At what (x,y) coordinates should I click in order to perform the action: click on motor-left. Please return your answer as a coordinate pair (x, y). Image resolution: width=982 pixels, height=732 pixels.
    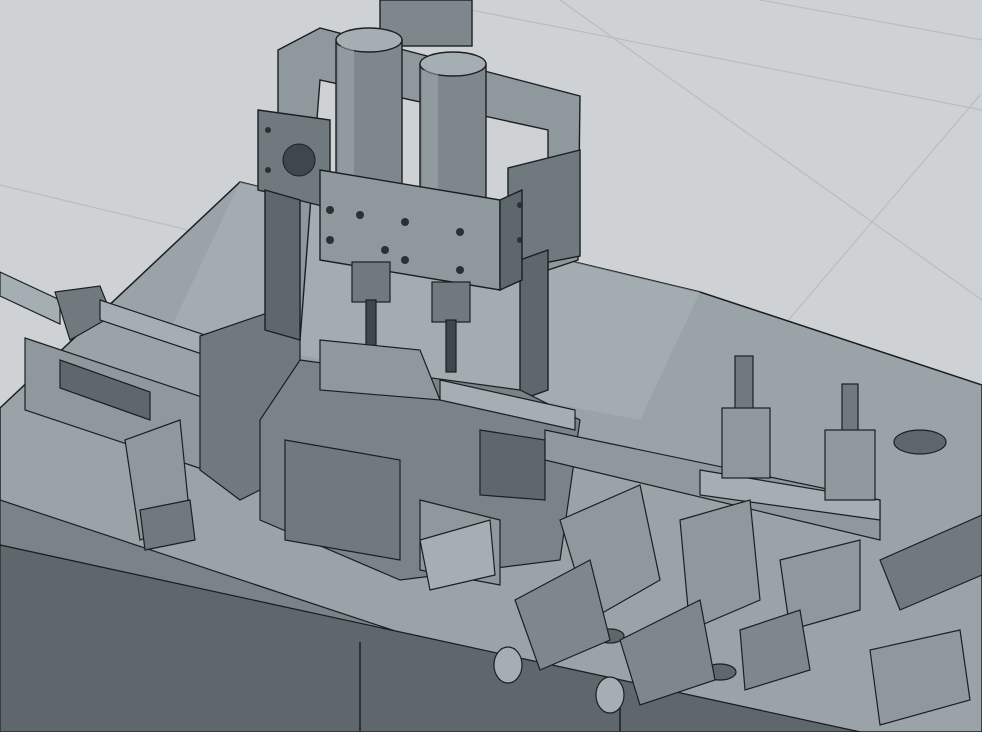
    Looking at the image, I should click on (369, 109).